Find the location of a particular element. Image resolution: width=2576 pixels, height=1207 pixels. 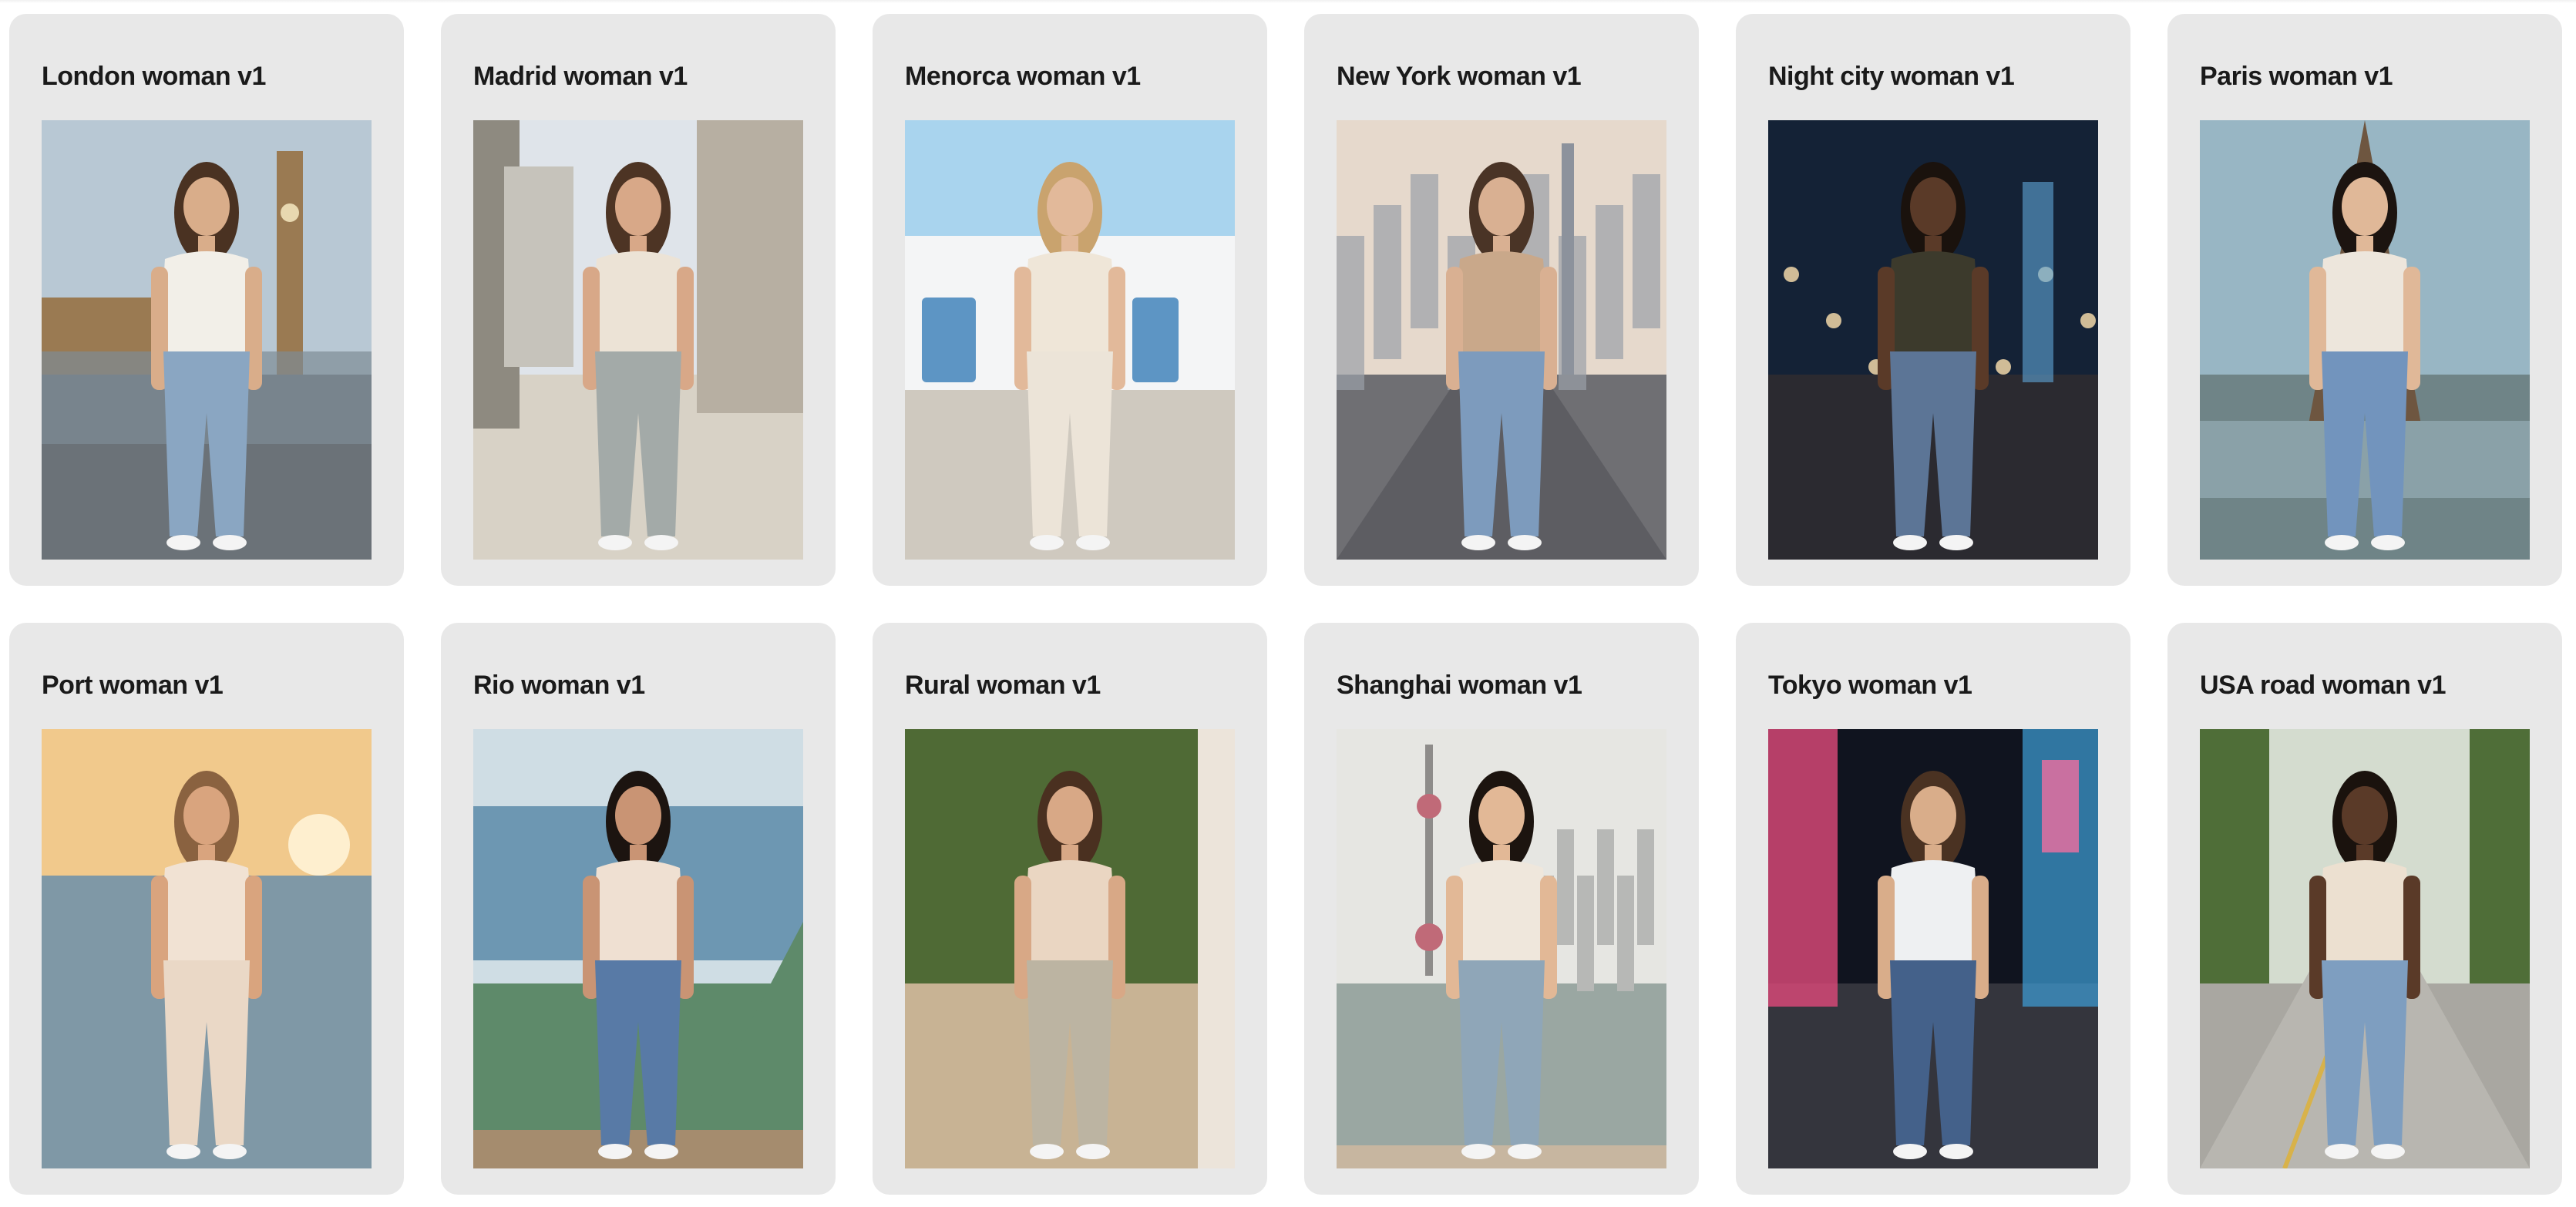

top-divider is located at coordinates (1288, 1).